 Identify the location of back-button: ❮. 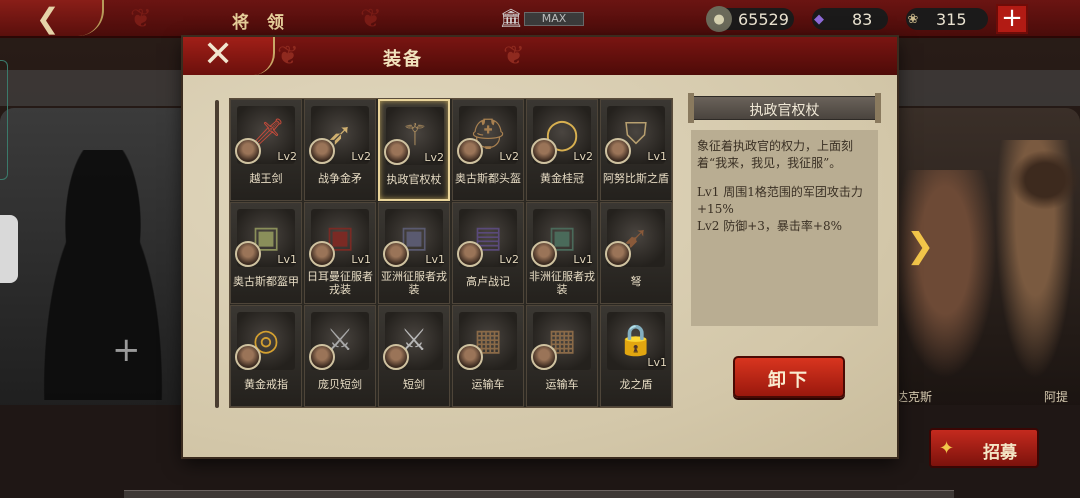
(52, 18).